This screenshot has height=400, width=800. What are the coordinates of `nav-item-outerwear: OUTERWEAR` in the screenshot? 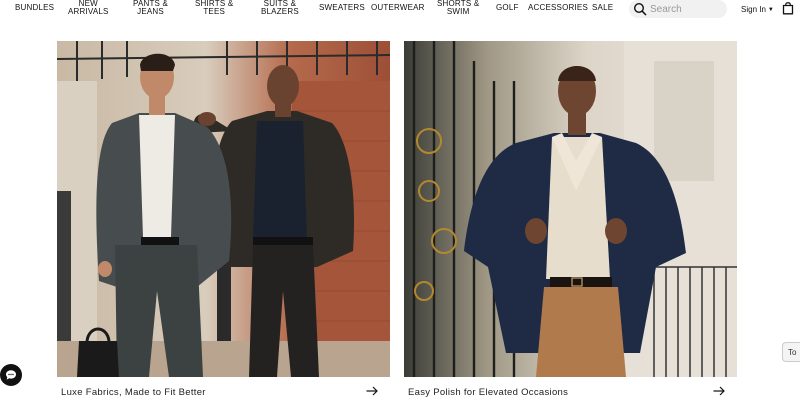 It's located at (398, 8).